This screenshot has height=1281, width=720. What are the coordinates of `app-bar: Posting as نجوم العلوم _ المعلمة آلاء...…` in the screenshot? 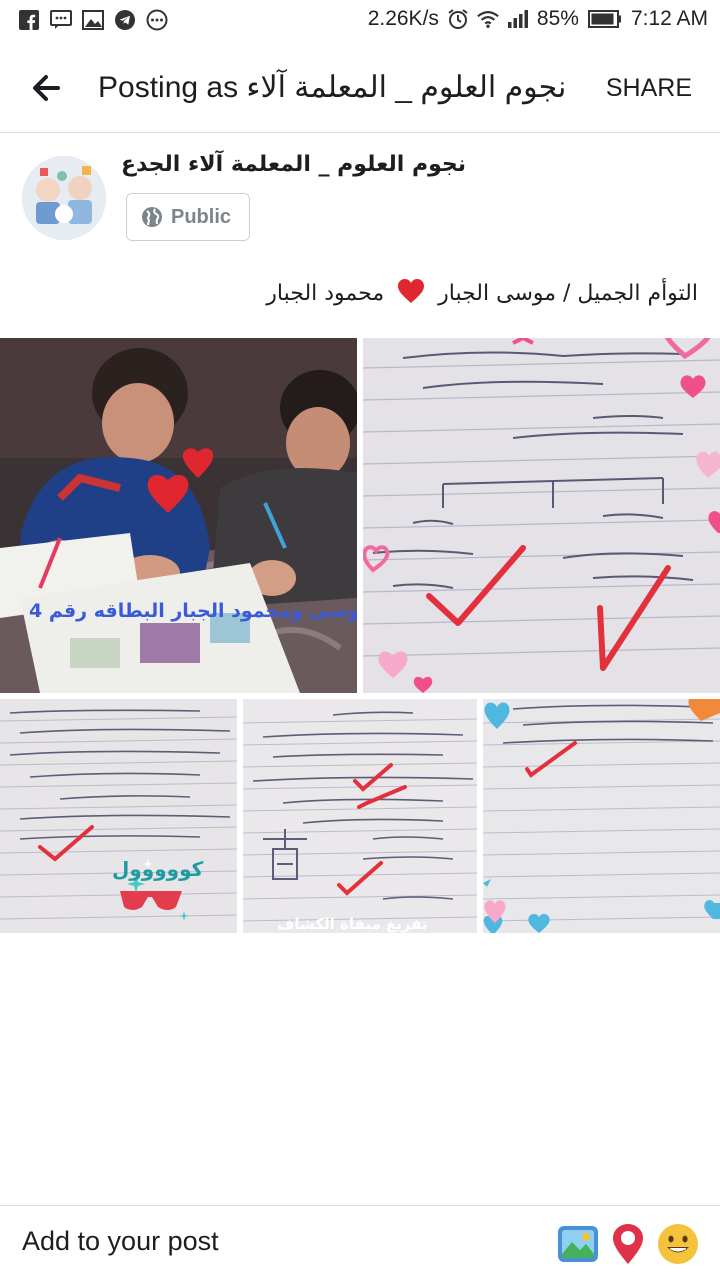 It's located at (360, 87).